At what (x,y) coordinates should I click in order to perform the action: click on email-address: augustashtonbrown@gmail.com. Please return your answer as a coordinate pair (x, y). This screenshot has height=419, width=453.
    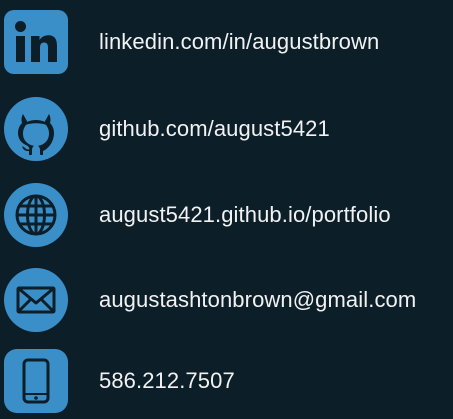
    Looking at the image, I should click on (257, 300).